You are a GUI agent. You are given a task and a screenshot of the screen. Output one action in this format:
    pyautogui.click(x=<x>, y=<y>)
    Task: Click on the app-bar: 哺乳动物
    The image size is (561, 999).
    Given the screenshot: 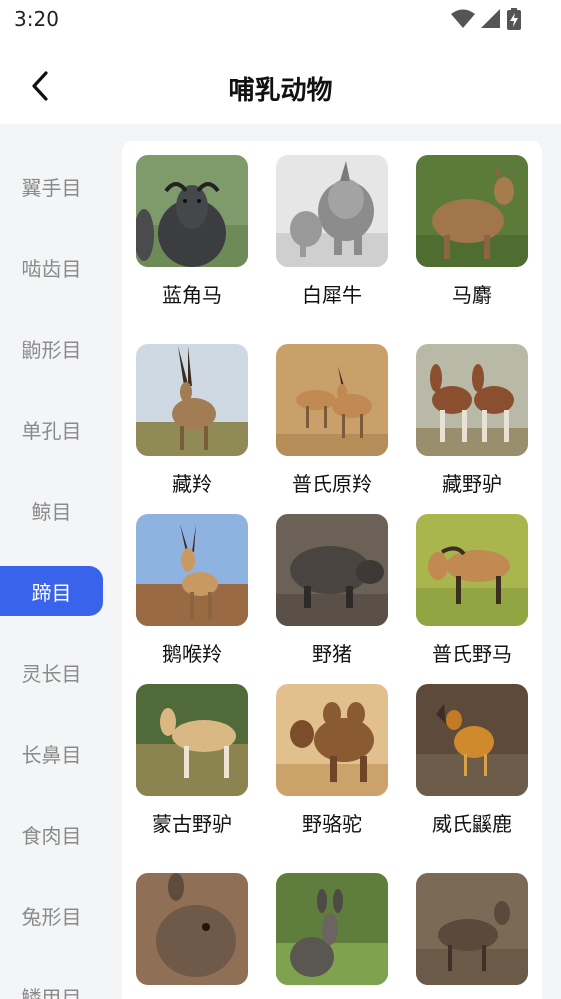 What is the action you would take?
    pyautogui.click(x=280, y=86)
    